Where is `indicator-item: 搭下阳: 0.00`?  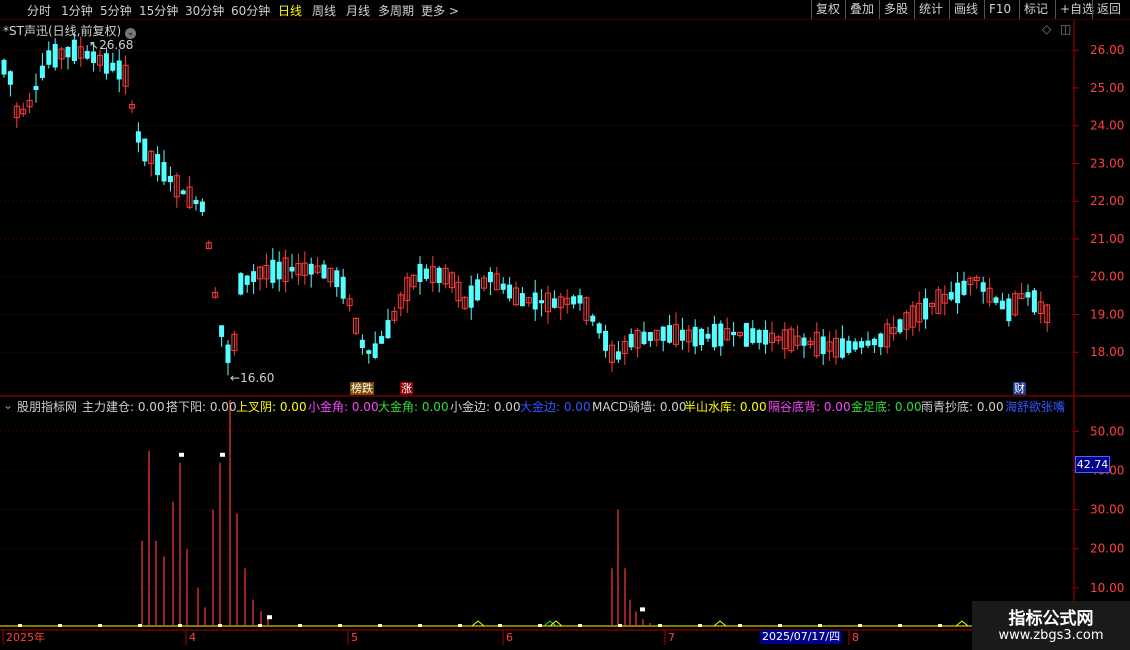
indicator-item: 搭下阳: 0.00 is located at coordinates (201, 407).